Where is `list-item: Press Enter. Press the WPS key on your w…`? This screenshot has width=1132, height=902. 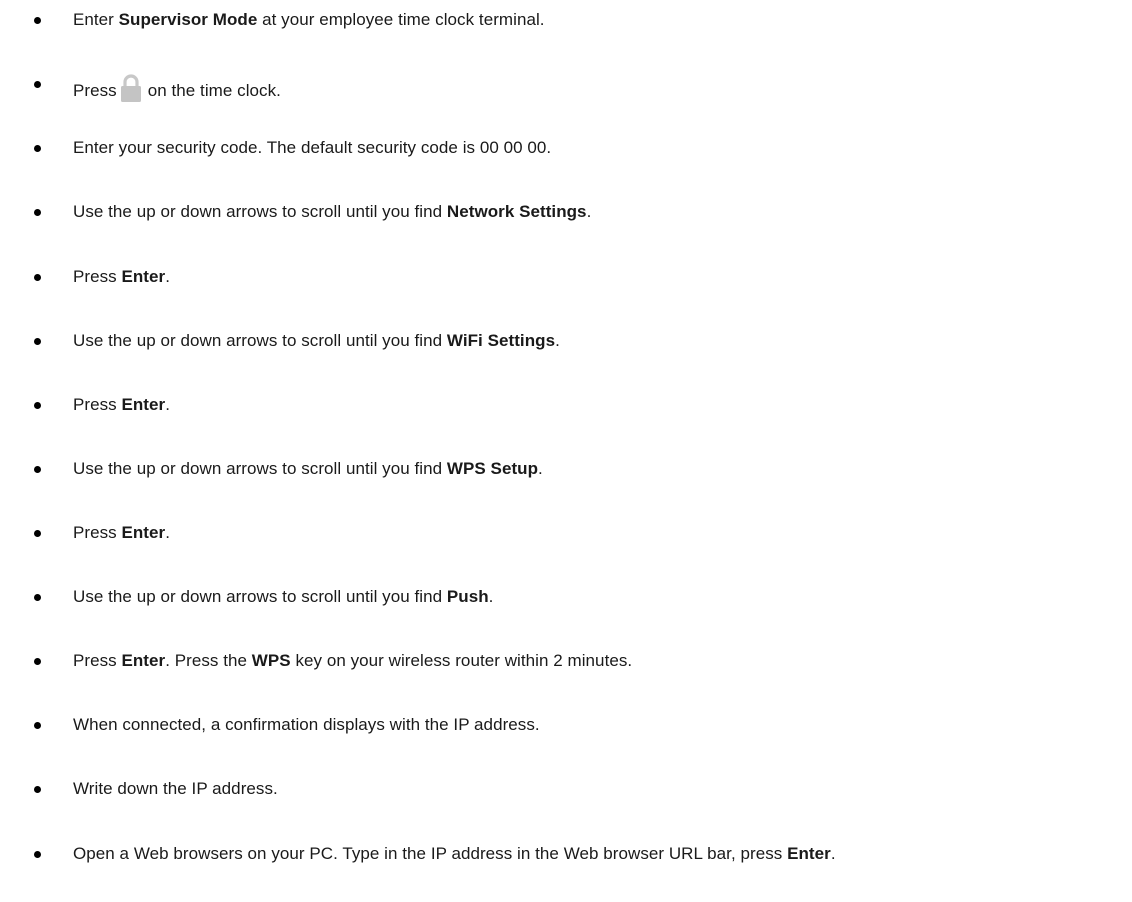 list-item: Press Enter. Press the WPS key on your w… is located at coordinates (566, 665).